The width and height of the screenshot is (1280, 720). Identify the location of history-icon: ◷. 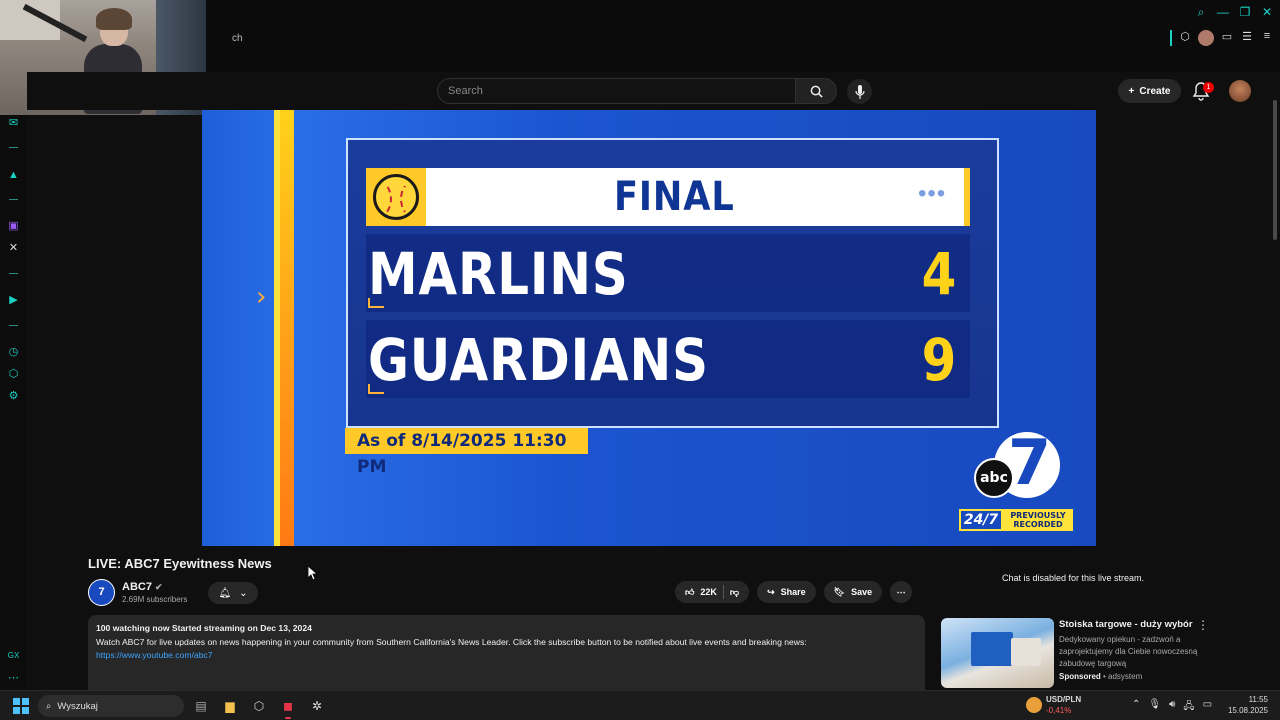
(13, 351).